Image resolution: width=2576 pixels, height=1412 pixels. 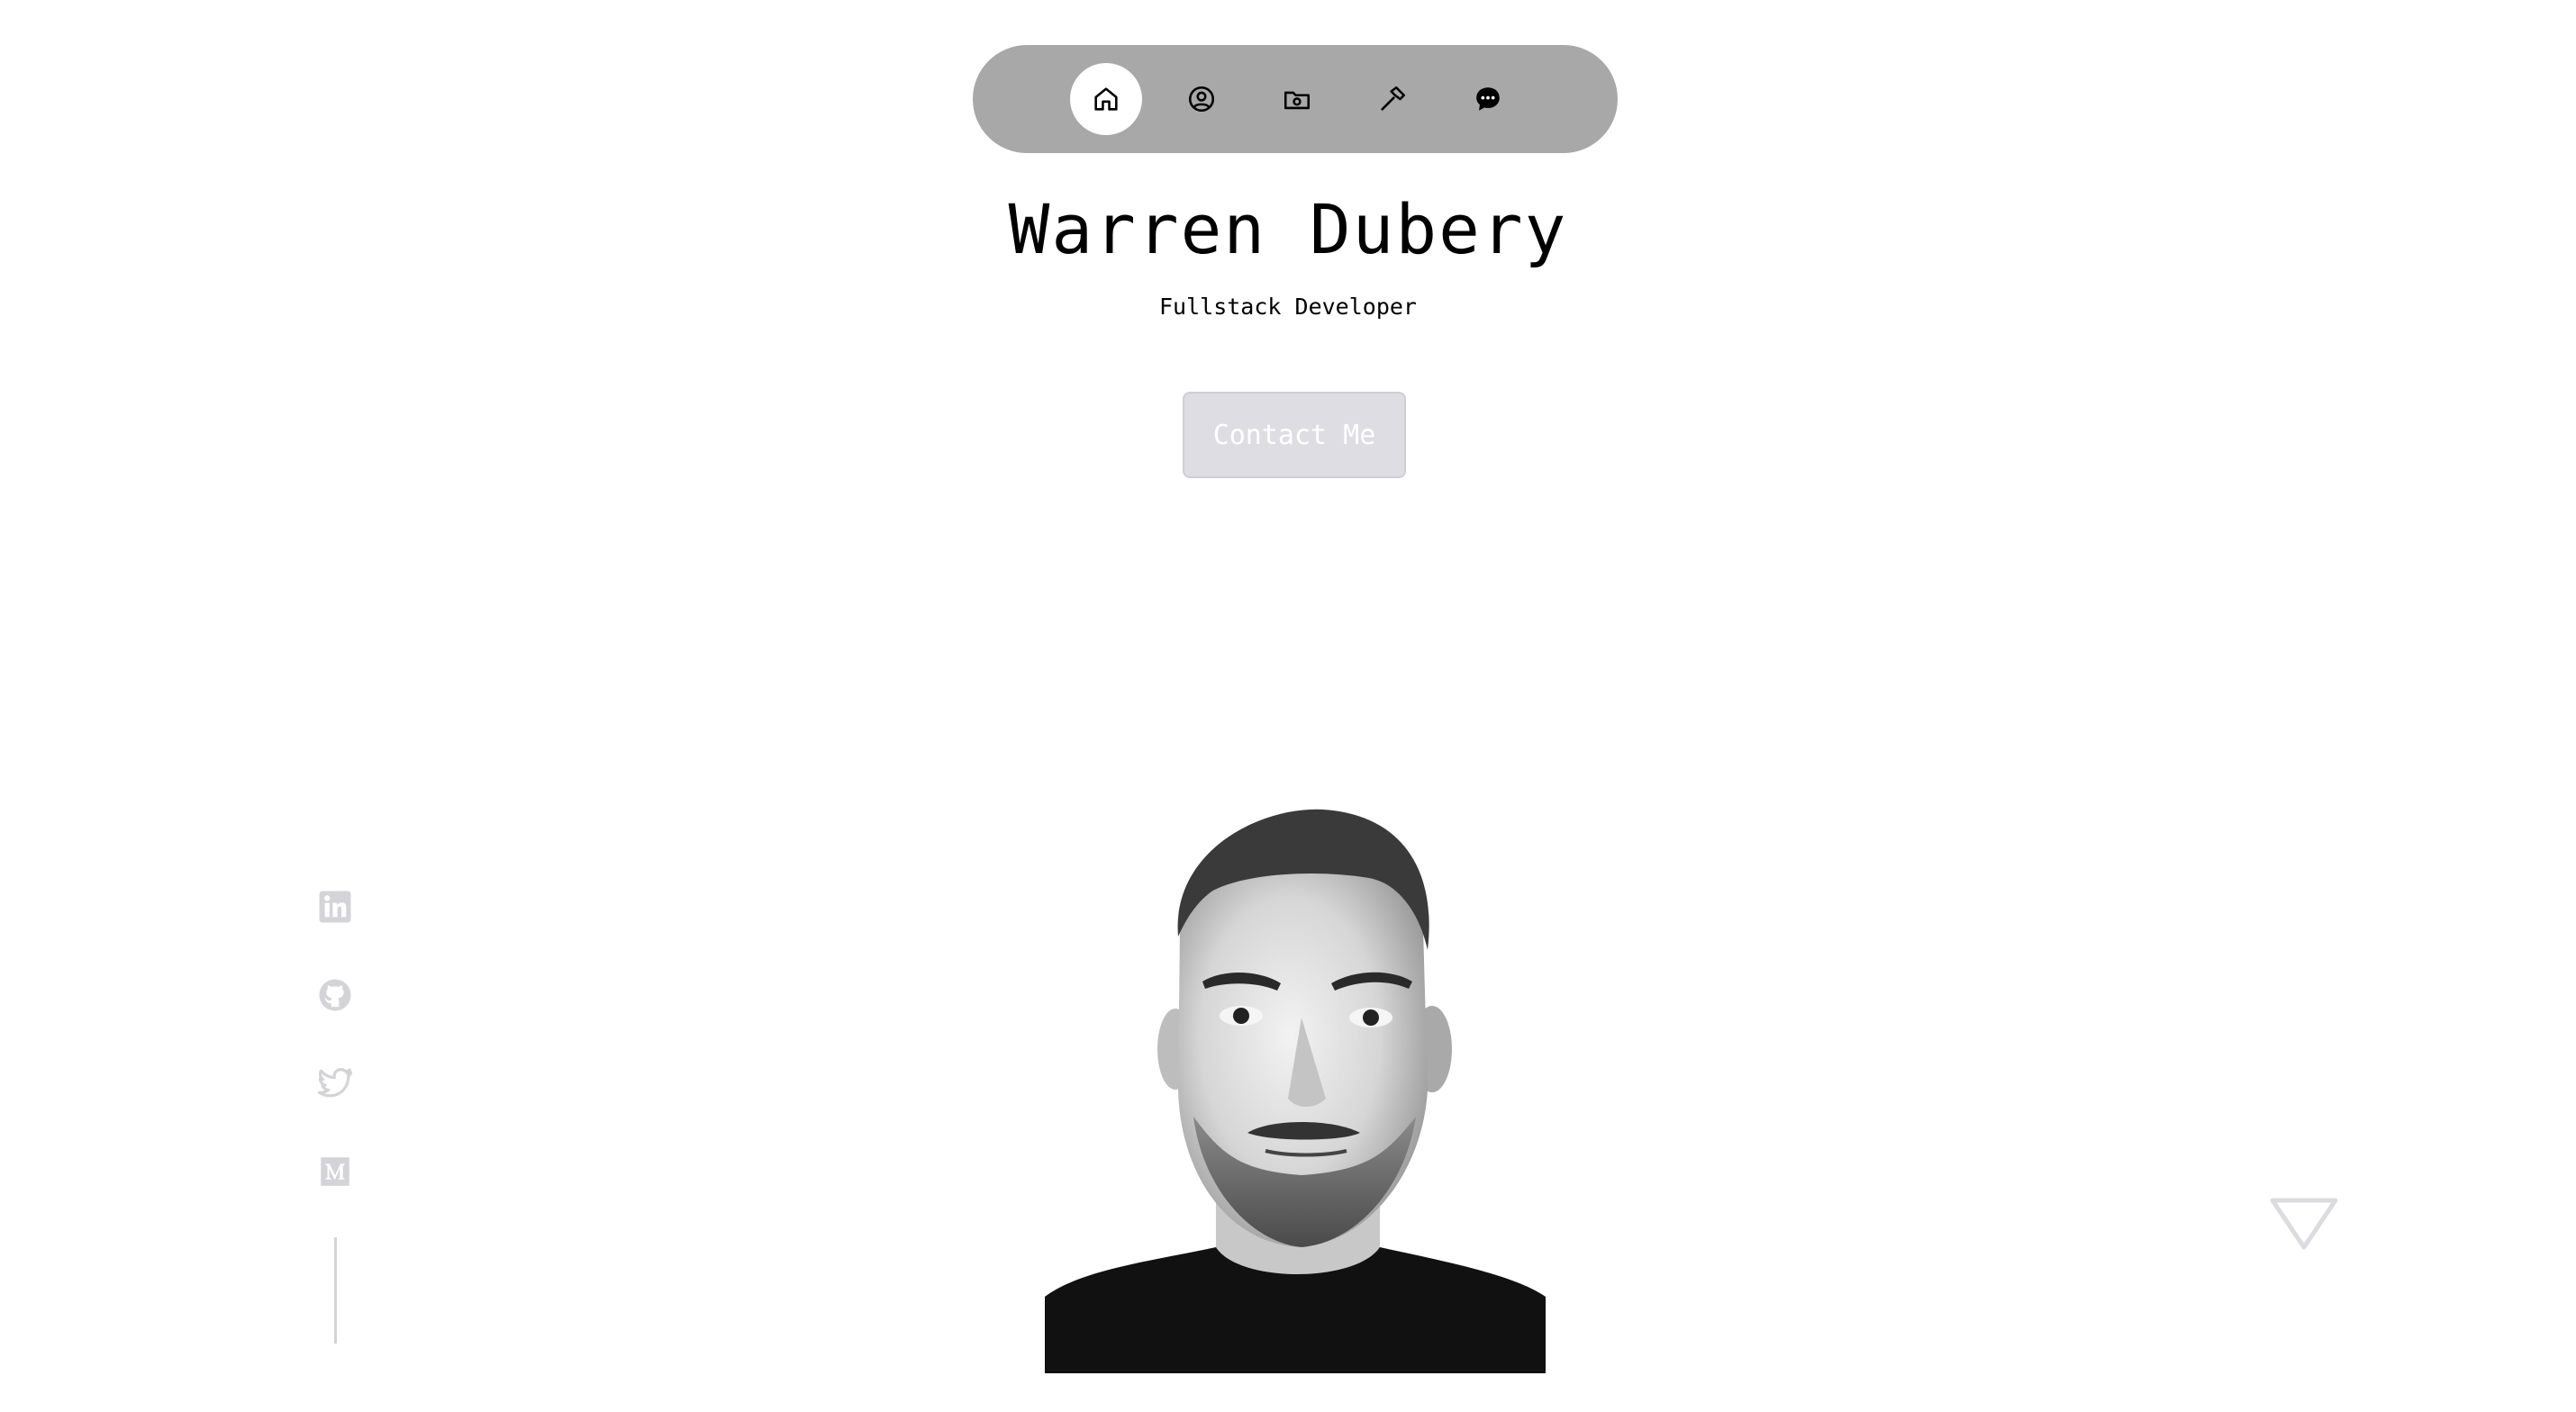 What do you see at coordinates (335, 1290) in the screenshot?
I see `social-rail-line` at bounding box center [335, 1290].